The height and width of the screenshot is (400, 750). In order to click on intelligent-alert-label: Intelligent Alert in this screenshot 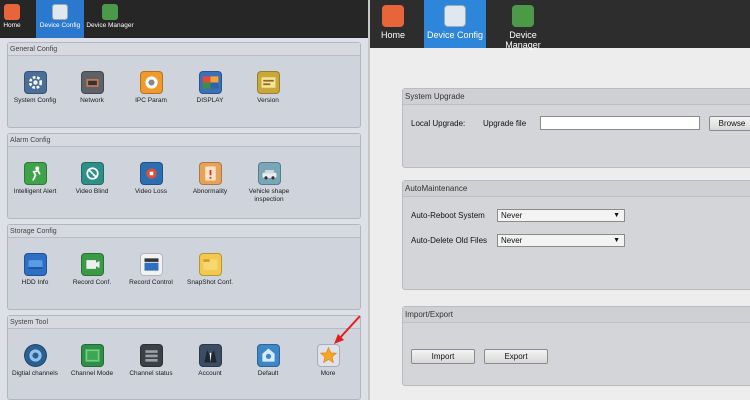, I will do `click(35, 191)`.